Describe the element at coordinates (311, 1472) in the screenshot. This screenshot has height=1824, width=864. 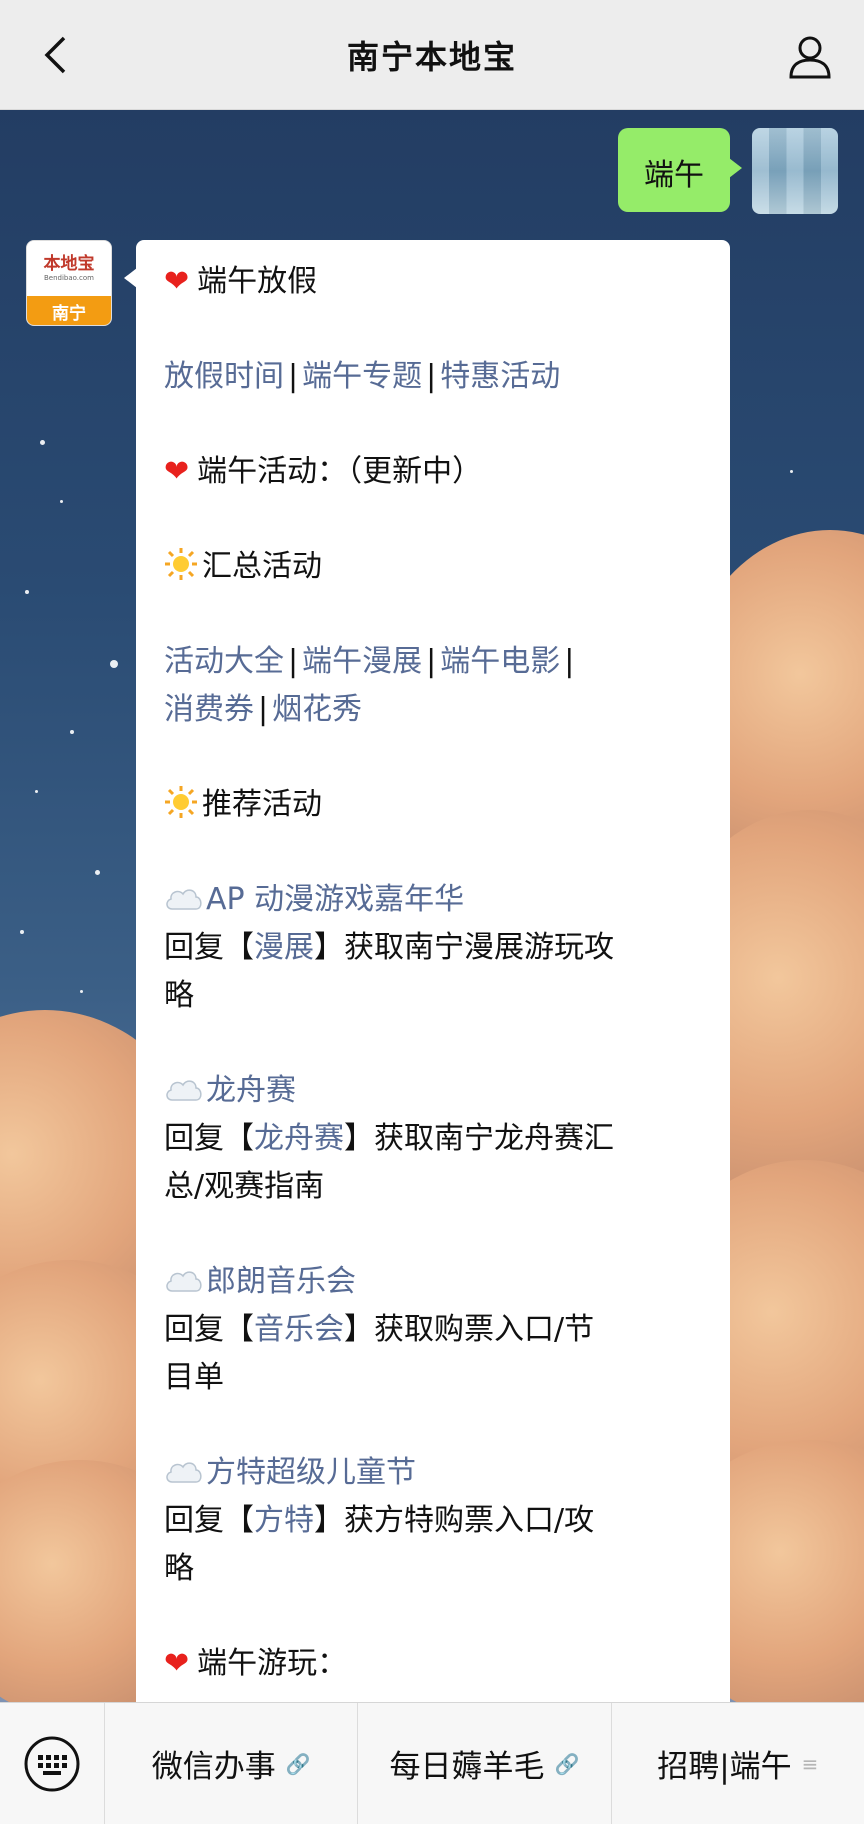
I see `item-title-link: 方特超级儿童节` at that location.